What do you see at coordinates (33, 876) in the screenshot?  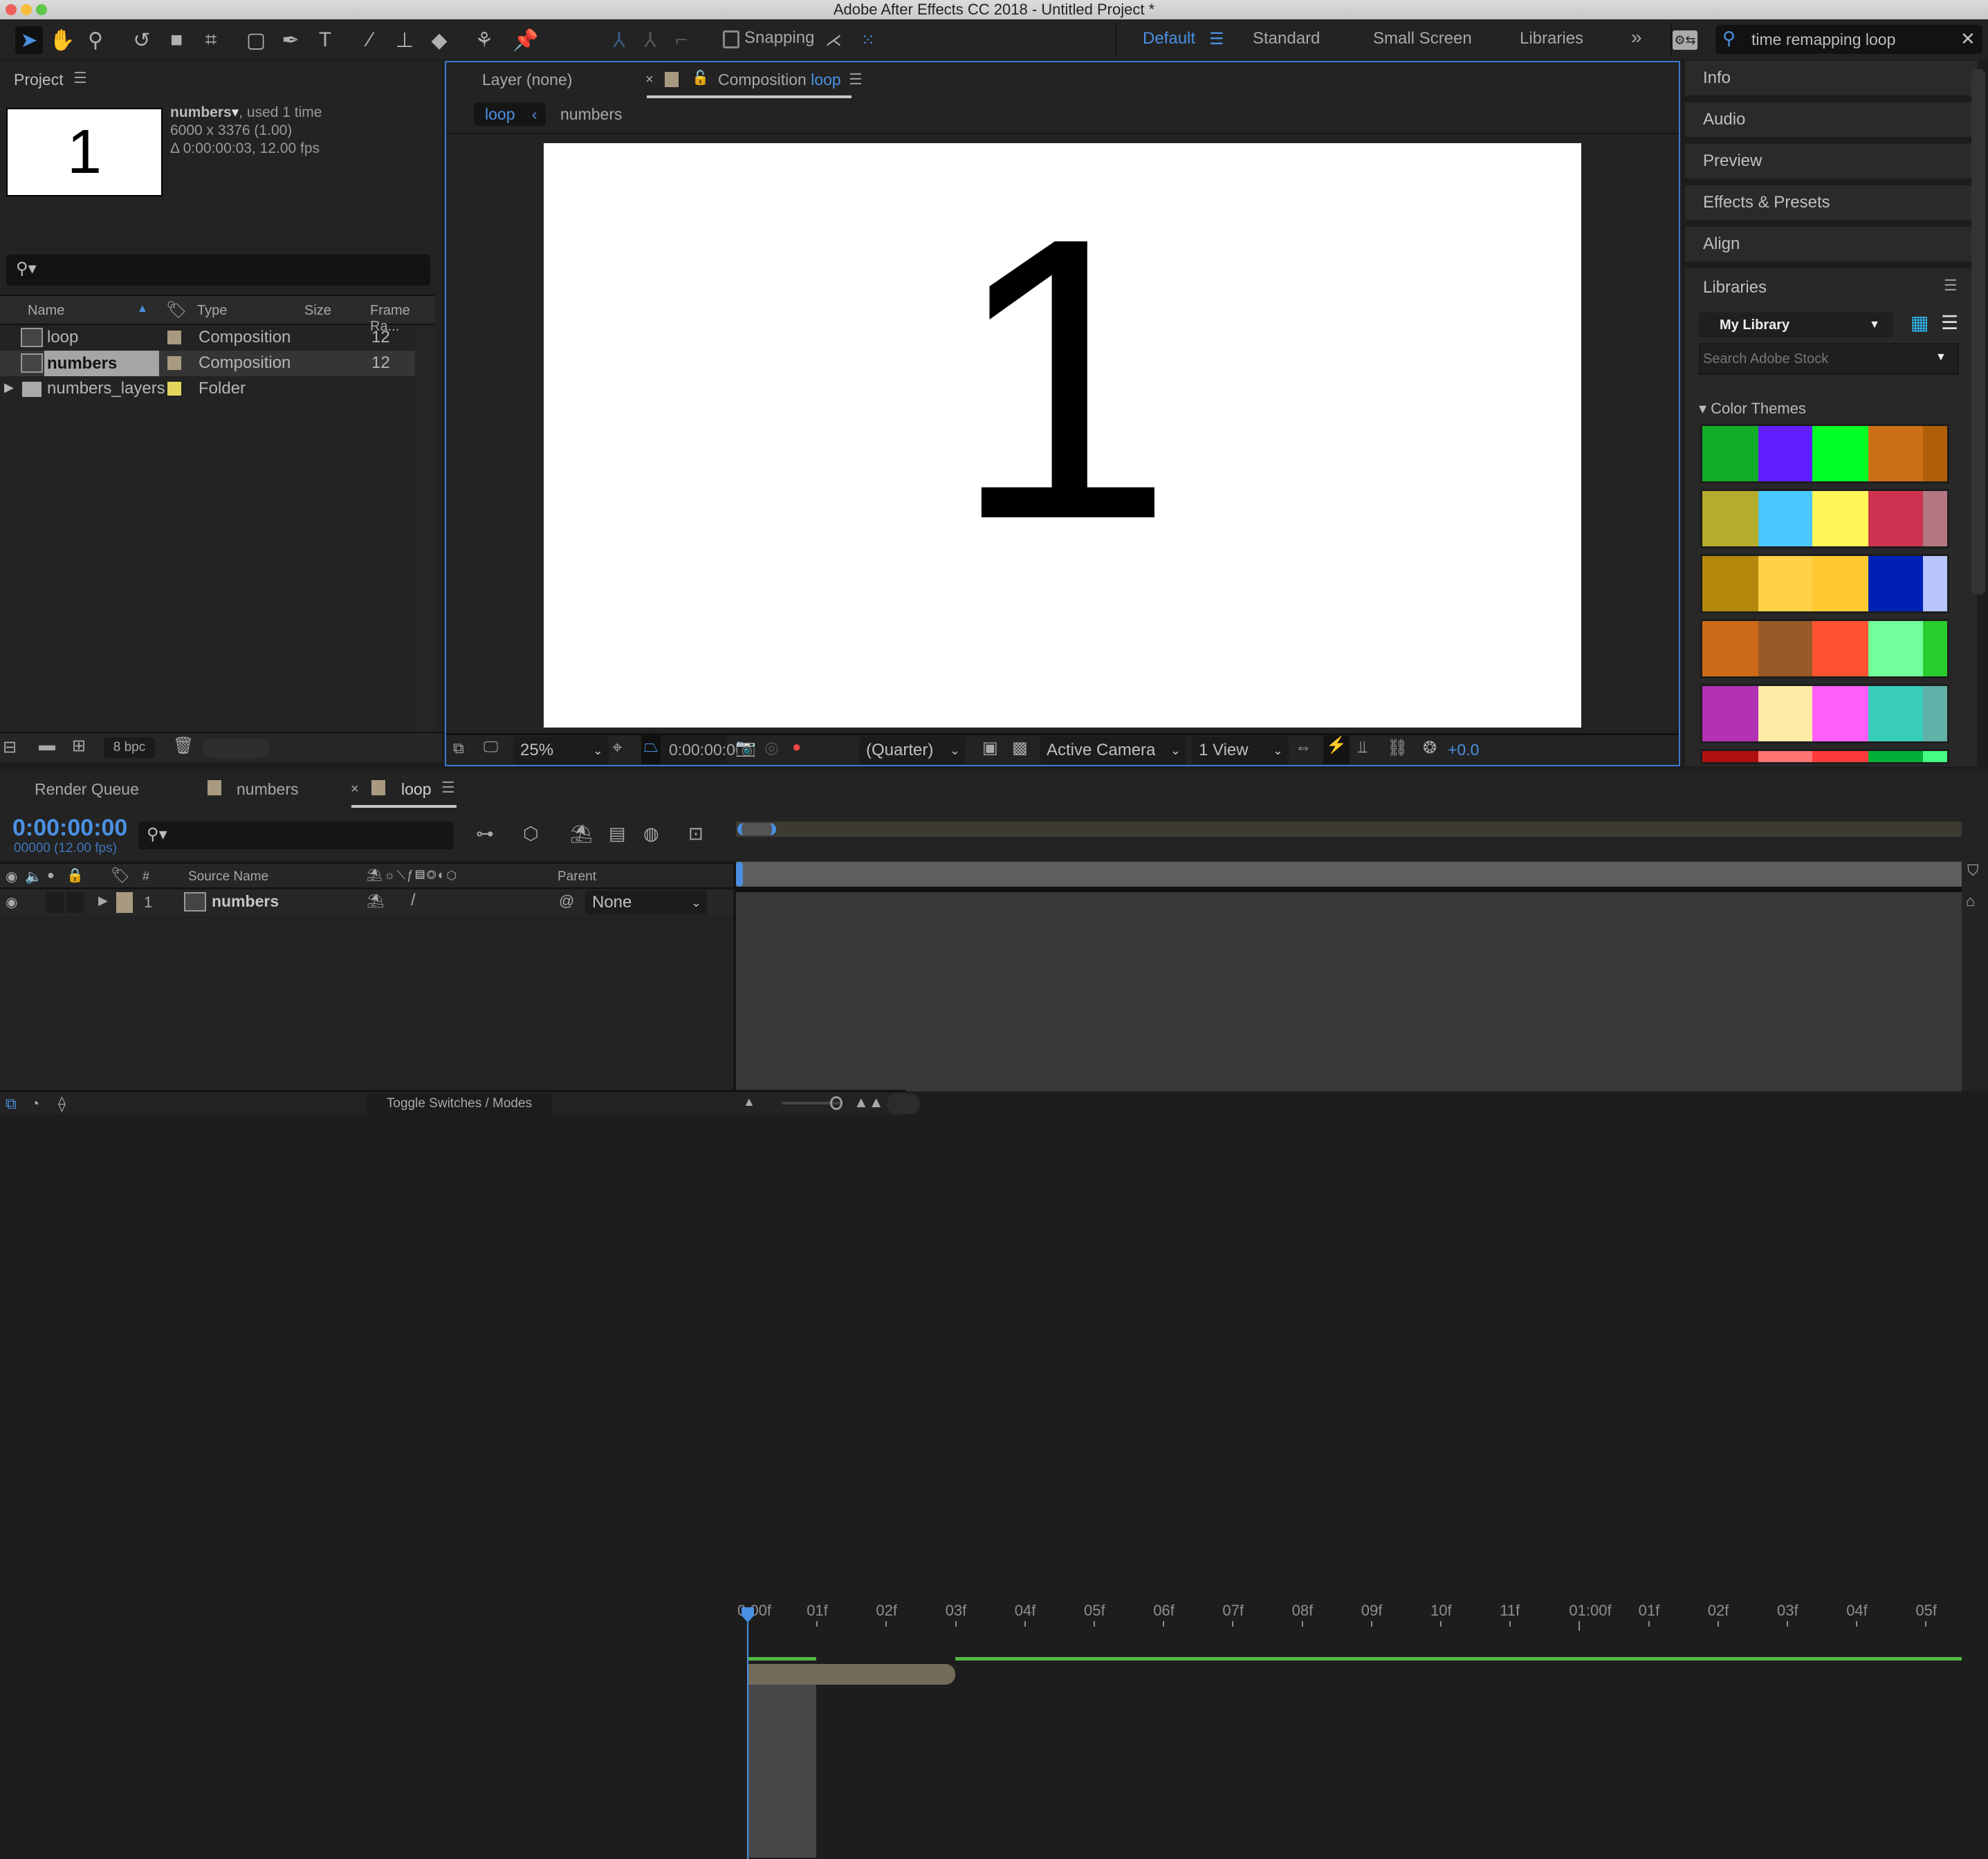 I see `audio-switch-icon: 🔈` at bounding box center [33, 876].